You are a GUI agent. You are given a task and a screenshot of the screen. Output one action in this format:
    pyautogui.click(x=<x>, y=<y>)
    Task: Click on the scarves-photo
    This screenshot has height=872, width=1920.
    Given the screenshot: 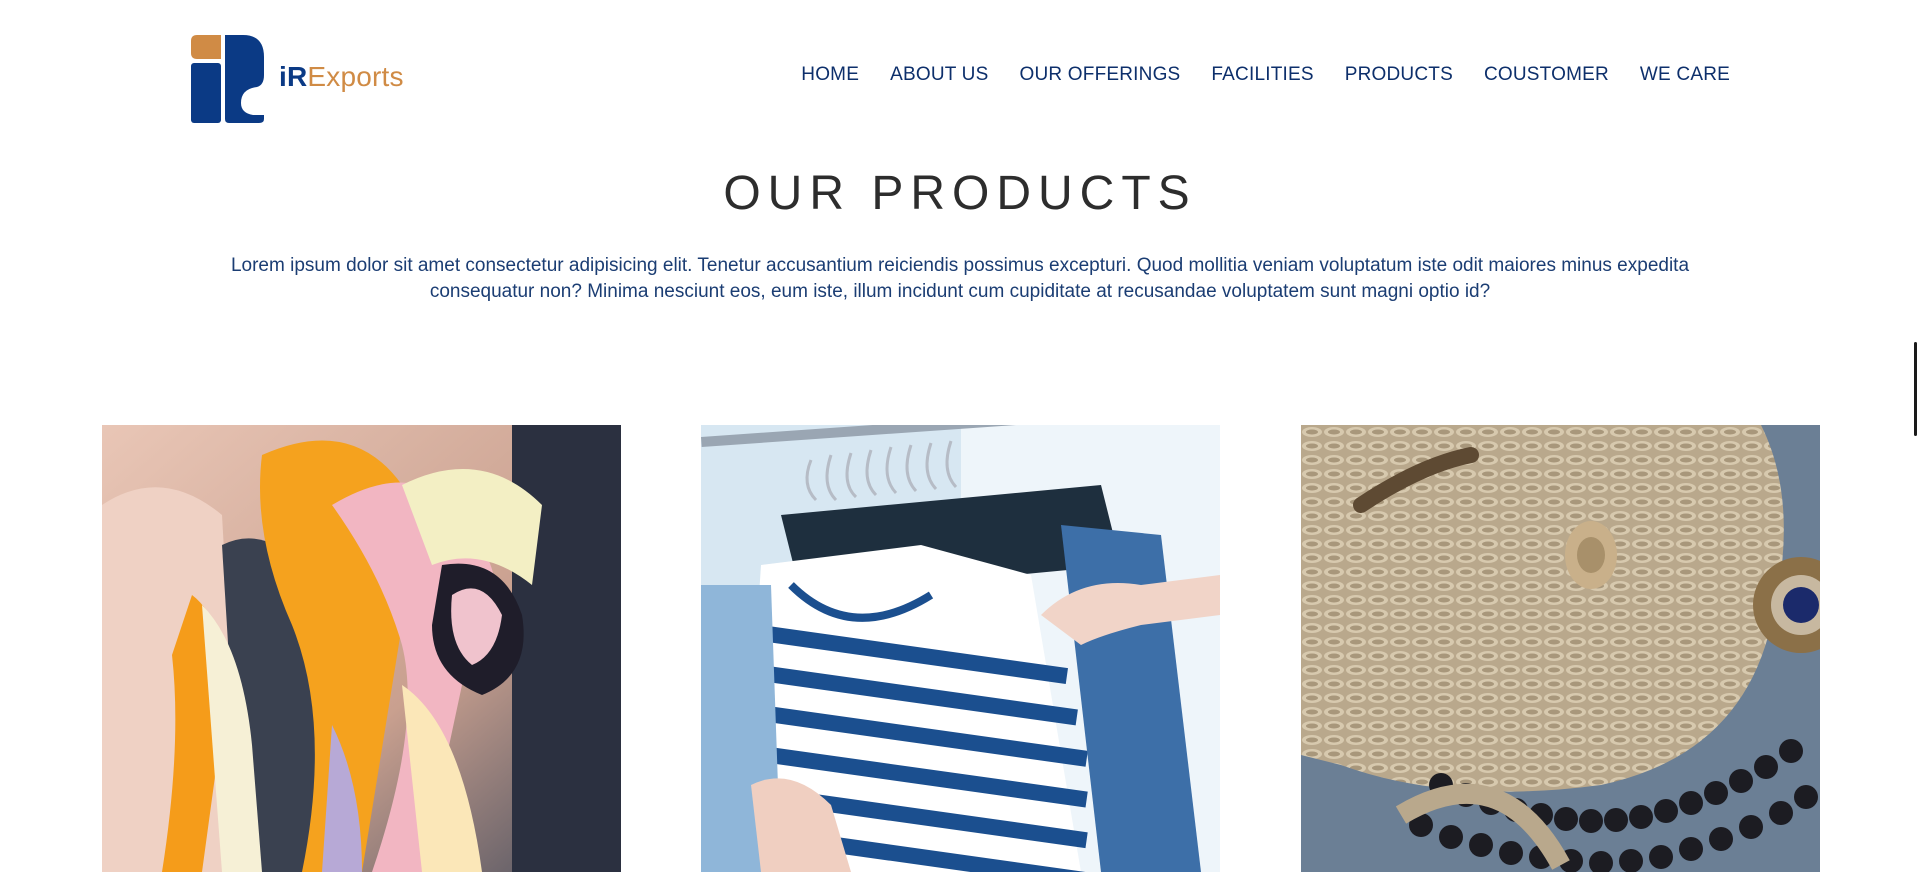 What is the action you would take?
    pyautogui.click(x=361, y=648)
    